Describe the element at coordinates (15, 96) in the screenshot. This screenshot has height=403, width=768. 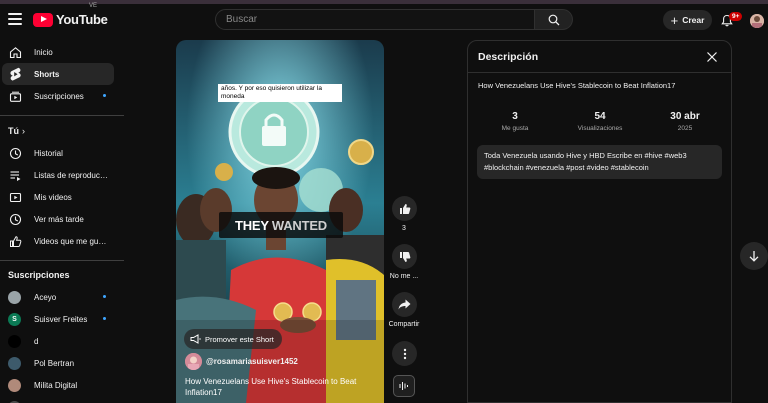
I see `subscriptions-icon` at that location.